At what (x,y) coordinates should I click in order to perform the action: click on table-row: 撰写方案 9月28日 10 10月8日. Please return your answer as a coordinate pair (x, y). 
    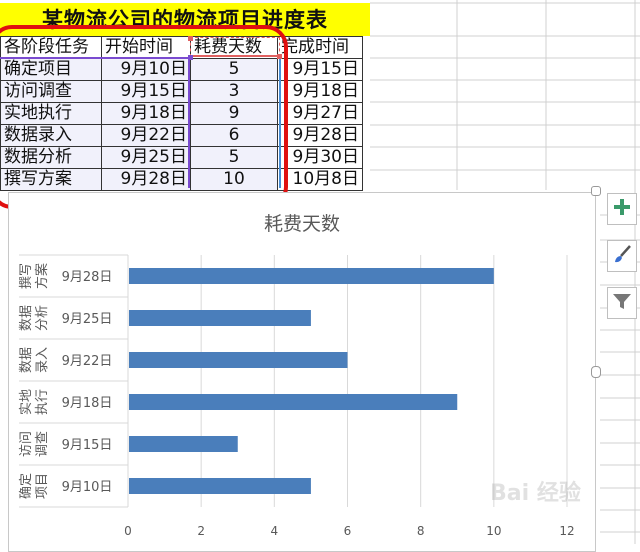
    Looking at the image, I should click on (181, 179).